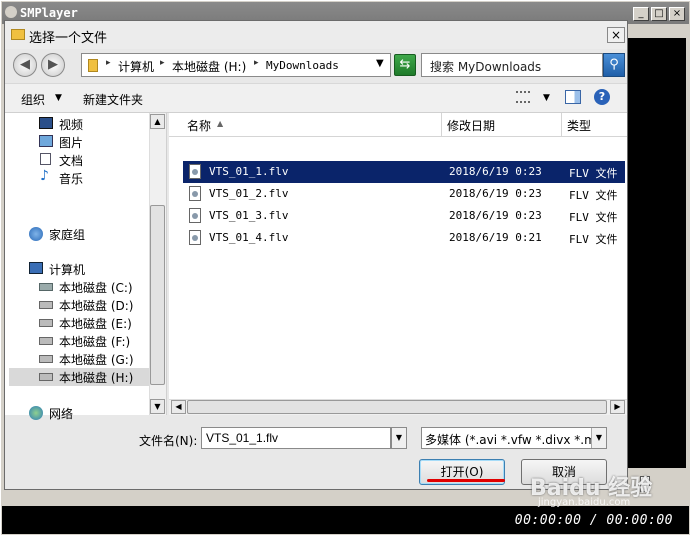 The image size is (691, 536). I want to click on file-name: VTS_01_3.flv, so click(249, 215).